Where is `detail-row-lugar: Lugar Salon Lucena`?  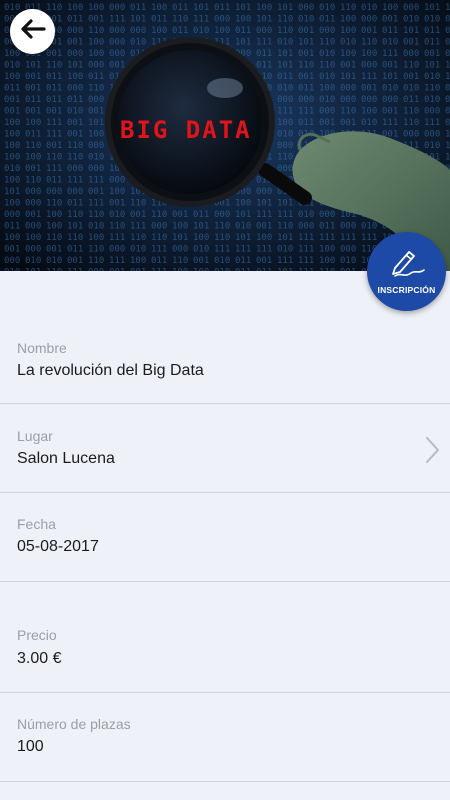
detail-row-lugar: Lugar Salon Lucena is located at coordinates (225, 448).